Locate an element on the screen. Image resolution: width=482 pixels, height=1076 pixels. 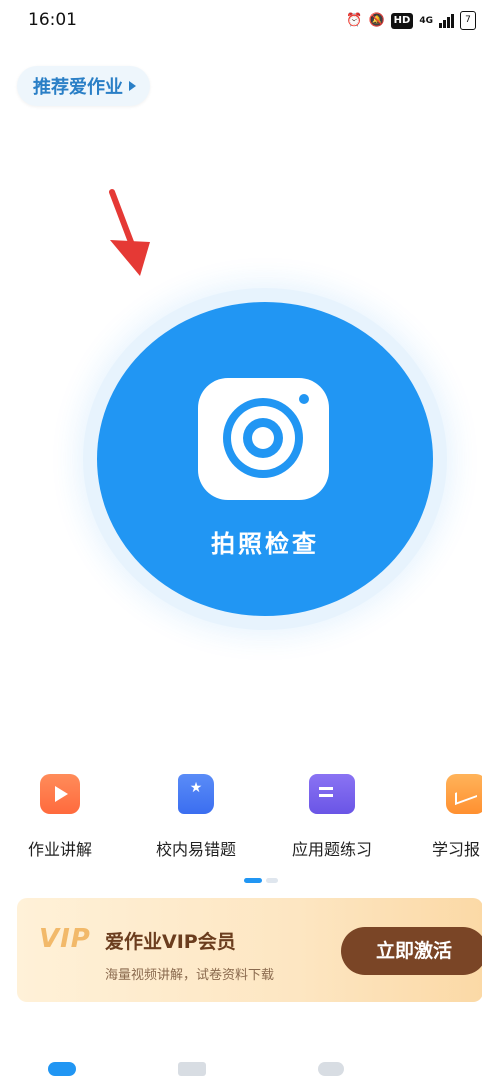
battery-icon: 7 is located at coordinates (468, 20).